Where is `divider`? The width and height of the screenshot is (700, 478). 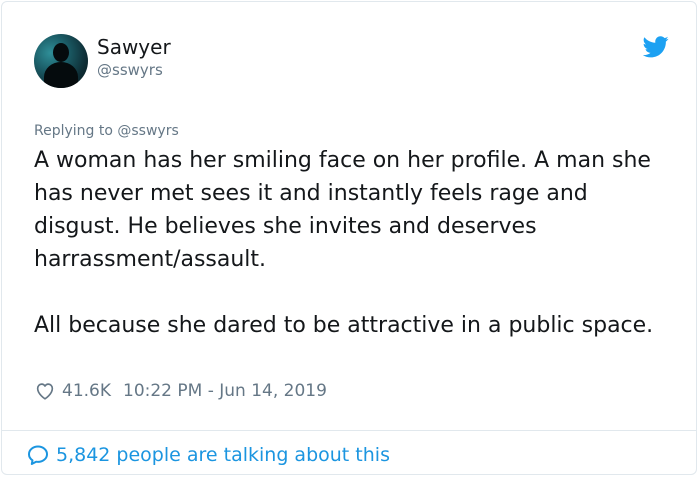
divider is located at coordinates (349, 430).